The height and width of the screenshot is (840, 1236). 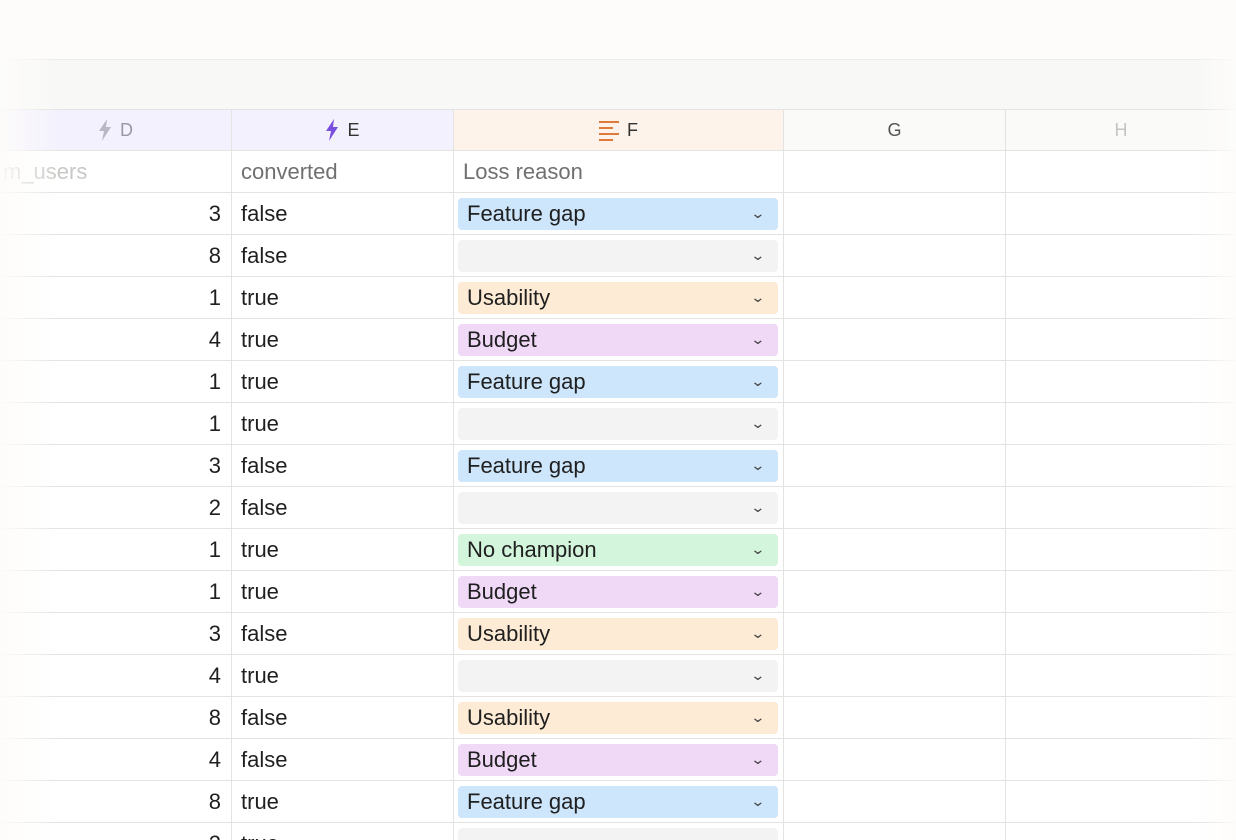 I want to click on field-name-g, so click(x=895, y=172).